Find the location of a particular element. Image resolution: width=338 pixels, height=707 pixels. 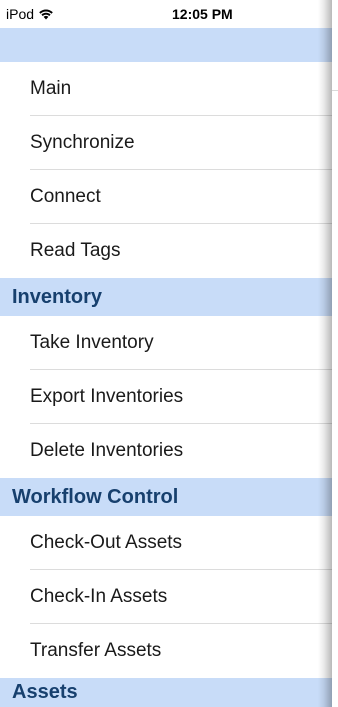

menu-item-label: Connect is located at coordinates (65, 196).